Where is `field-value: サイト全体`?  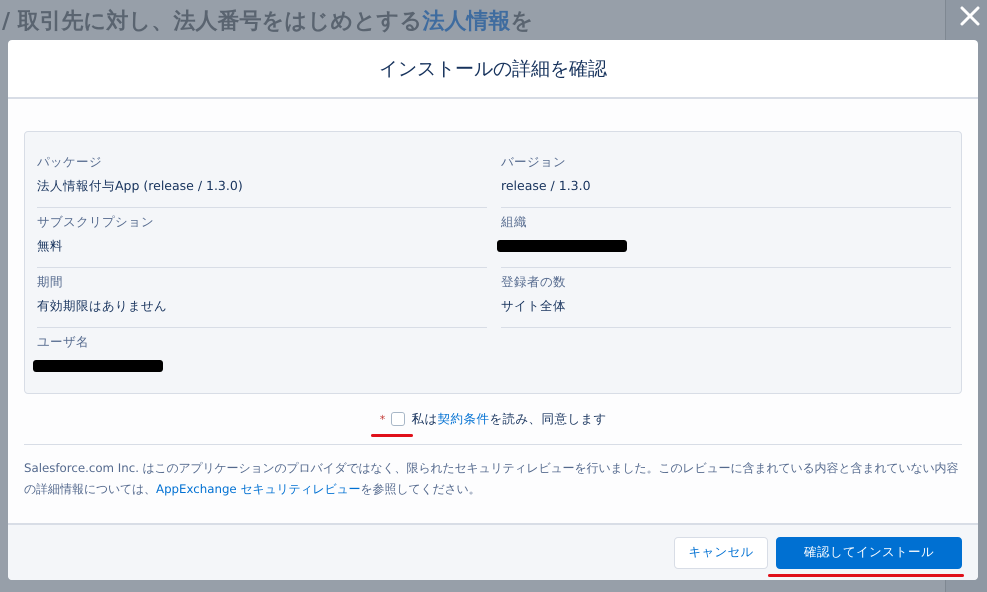 field-value: サイト全体 is located at coordinates (534, 306).